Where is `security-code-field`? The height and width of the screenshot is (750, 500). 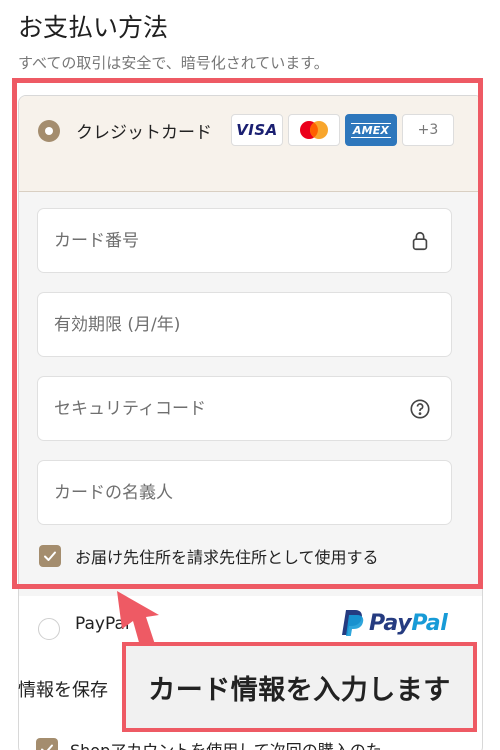
security-code-field is located at coordinates (244, 408).